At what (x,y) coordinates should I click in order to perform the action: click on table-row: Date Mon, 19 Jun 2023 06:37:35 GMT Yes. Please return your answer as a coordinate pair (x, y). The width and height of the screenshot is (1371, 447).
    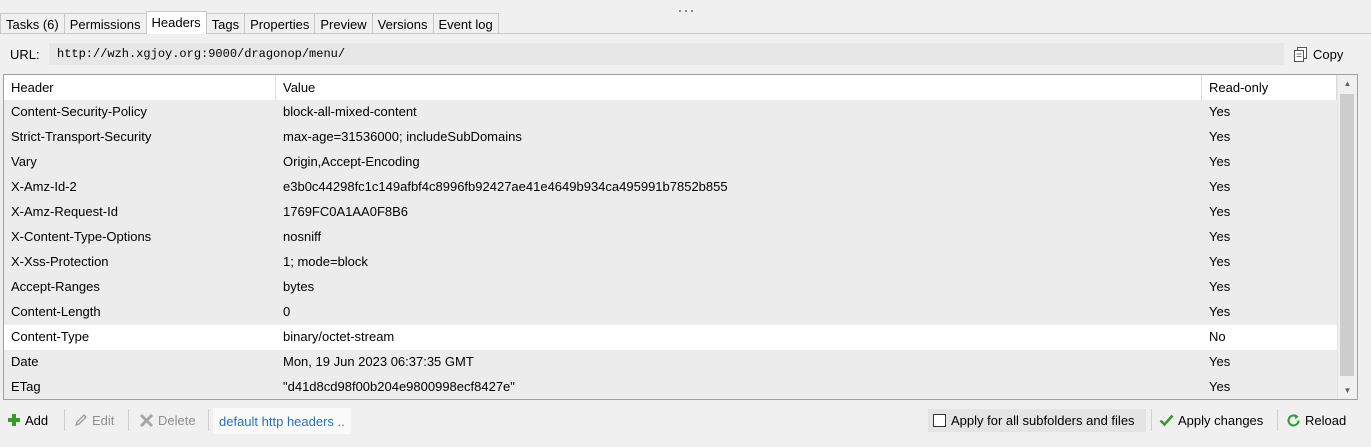
    Looking at the image, I should click on (670, 362).